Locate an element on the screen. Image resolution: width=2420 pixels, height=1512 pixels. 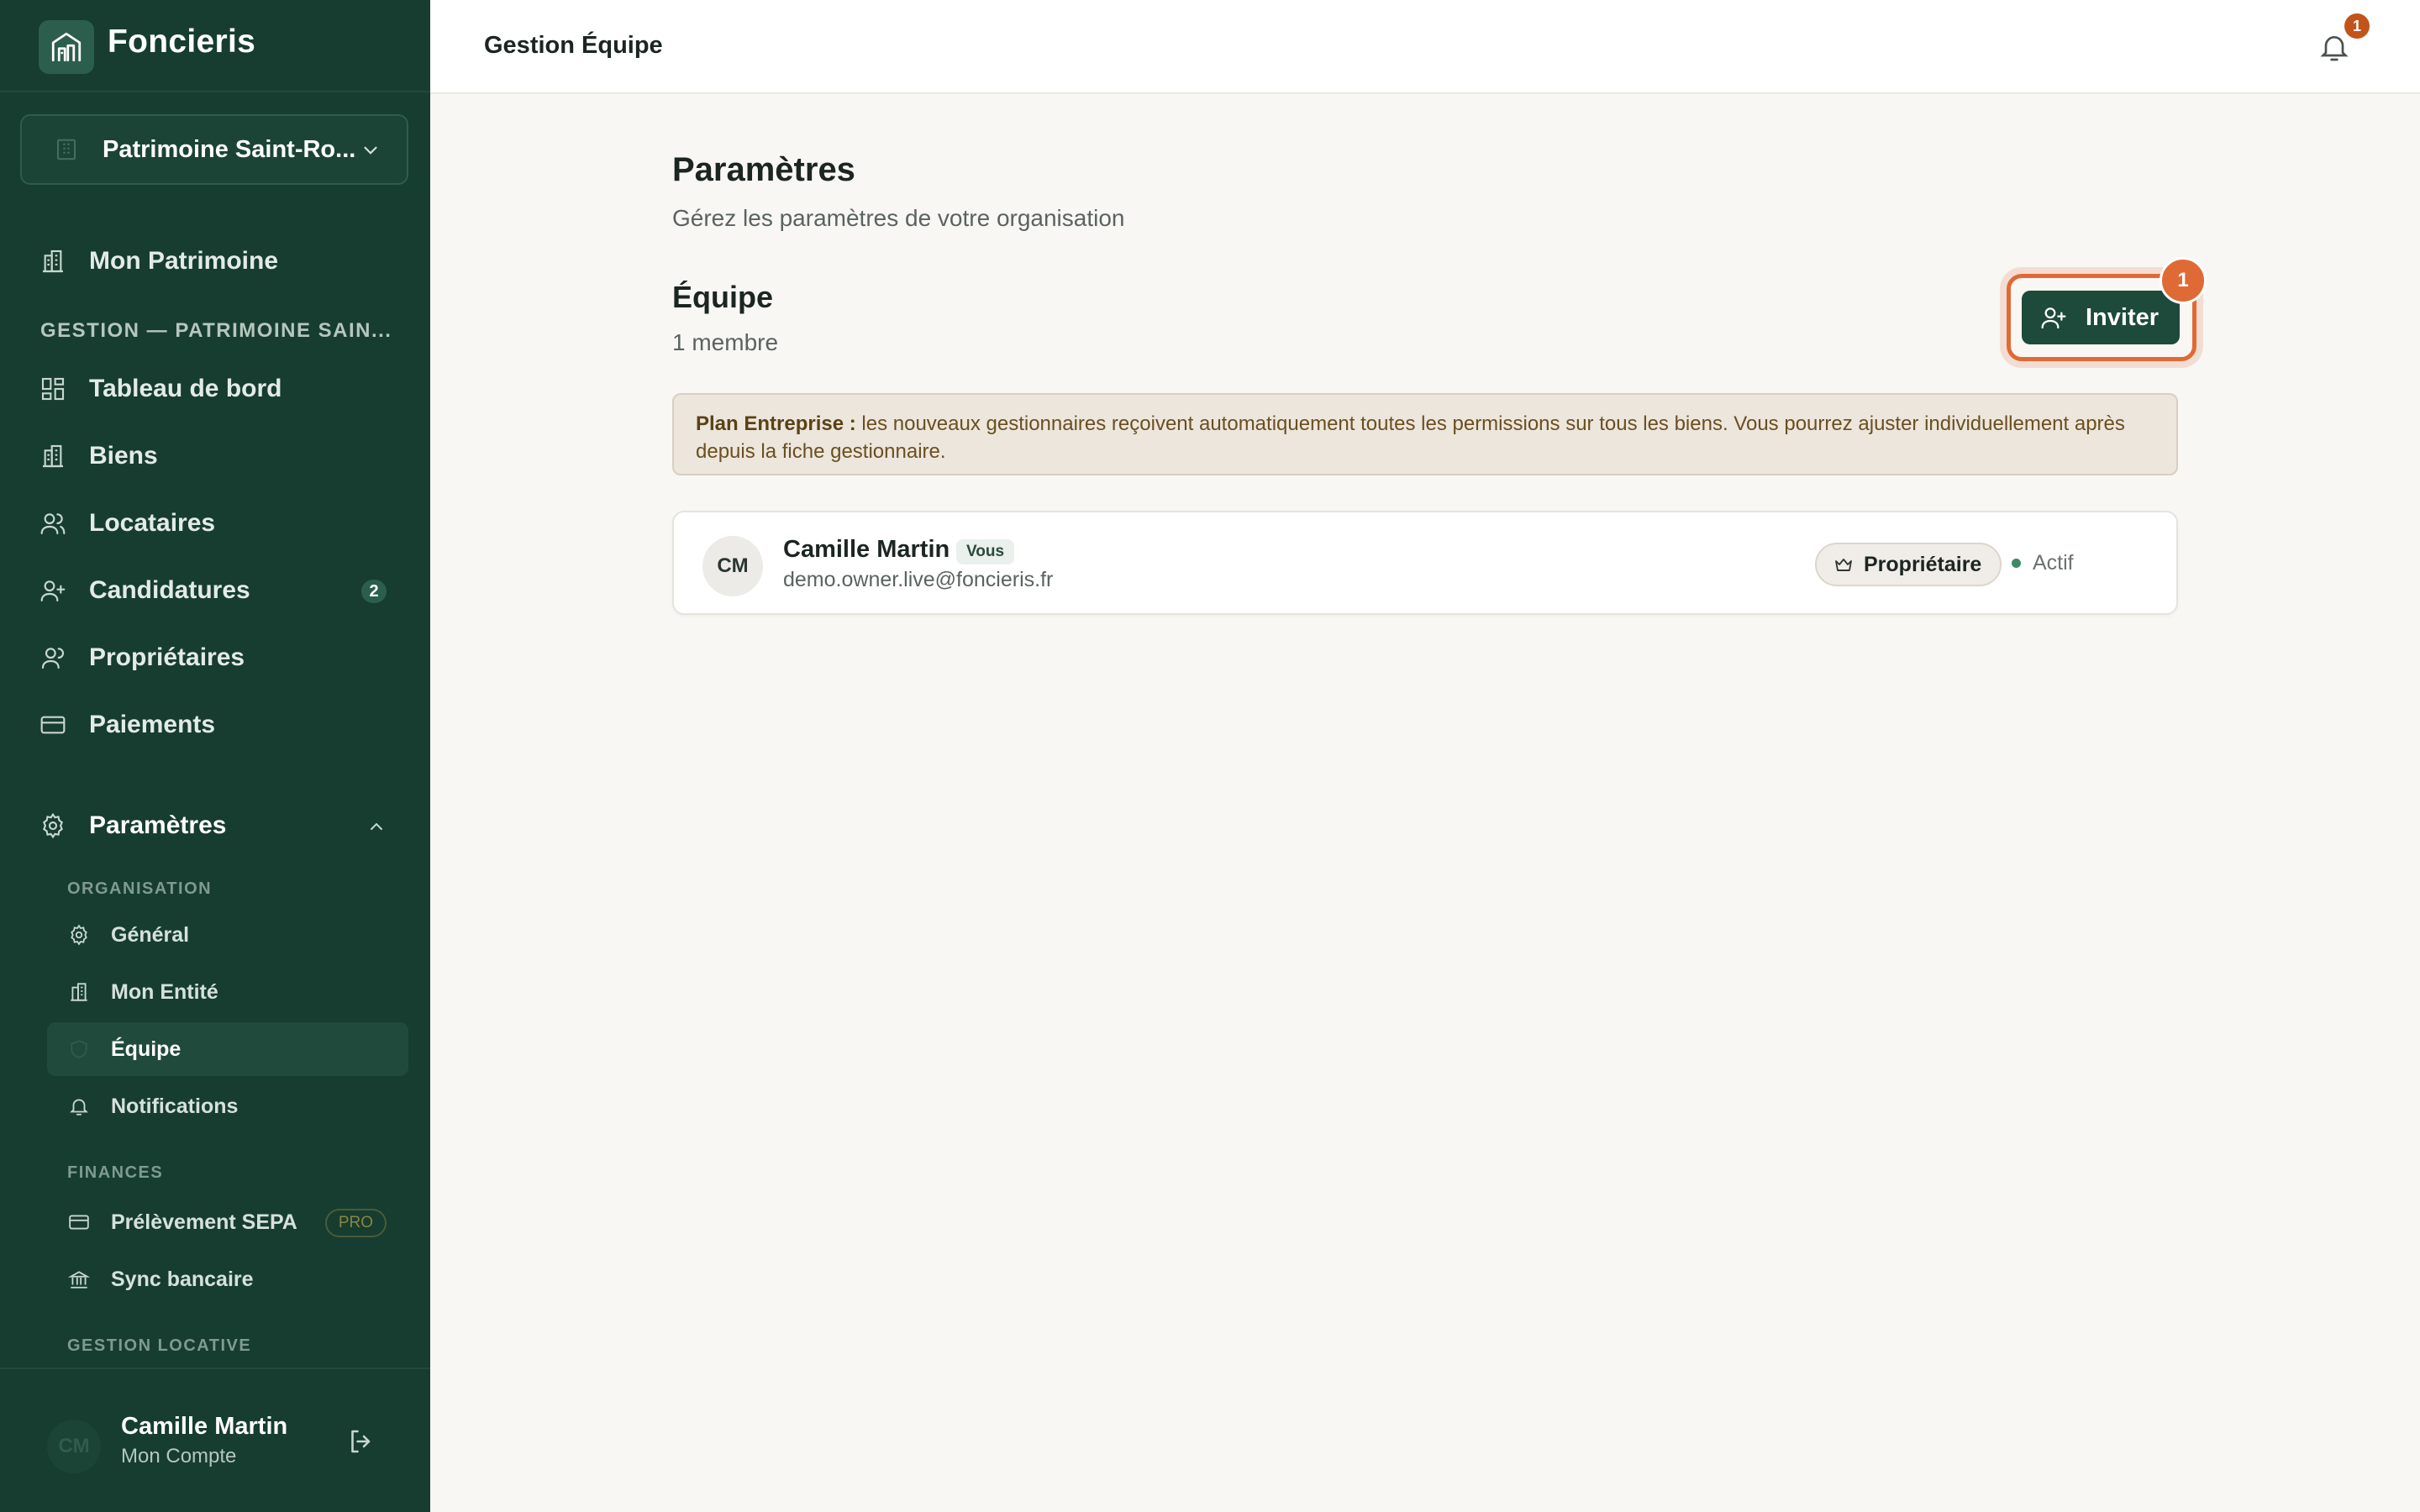
sidebar-item-proprietaires: Propriétaires is located at coordinates (215, 657).